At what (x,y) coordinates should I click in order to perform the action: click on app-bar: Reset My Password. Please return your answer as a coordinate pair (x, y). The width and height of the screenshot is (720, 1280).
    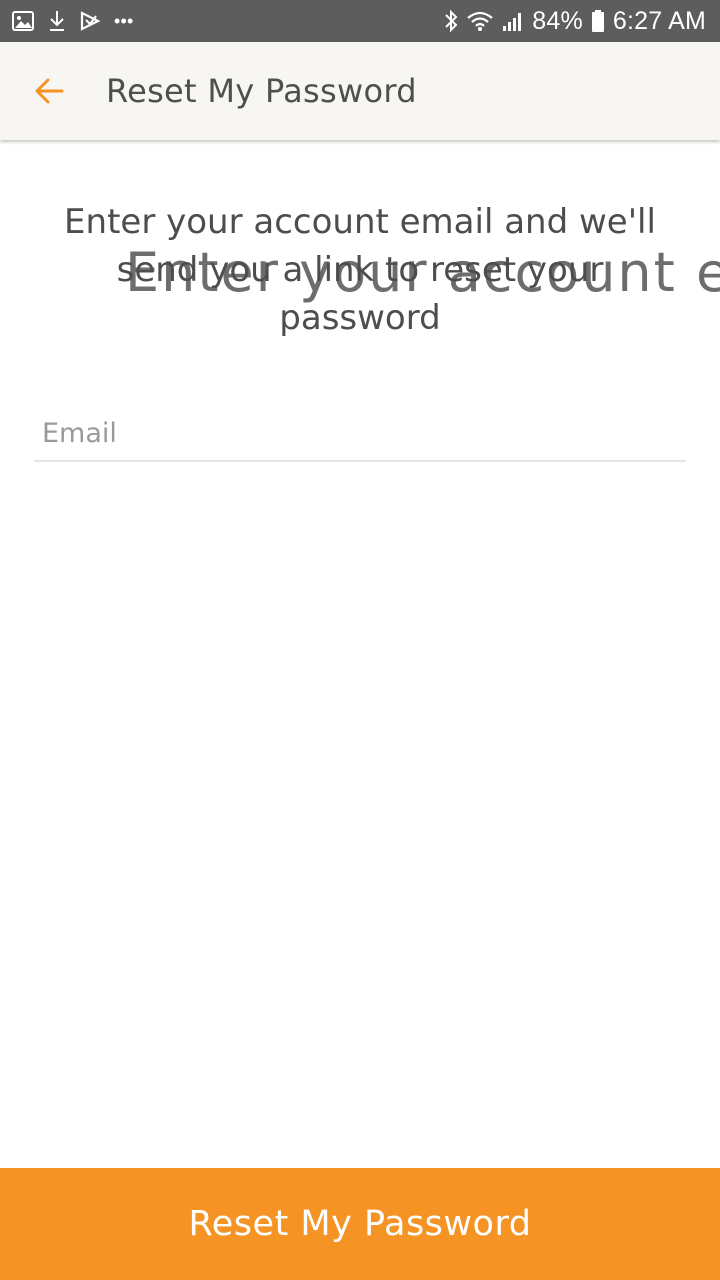
    Looking at the image, I should click on (360, 91).